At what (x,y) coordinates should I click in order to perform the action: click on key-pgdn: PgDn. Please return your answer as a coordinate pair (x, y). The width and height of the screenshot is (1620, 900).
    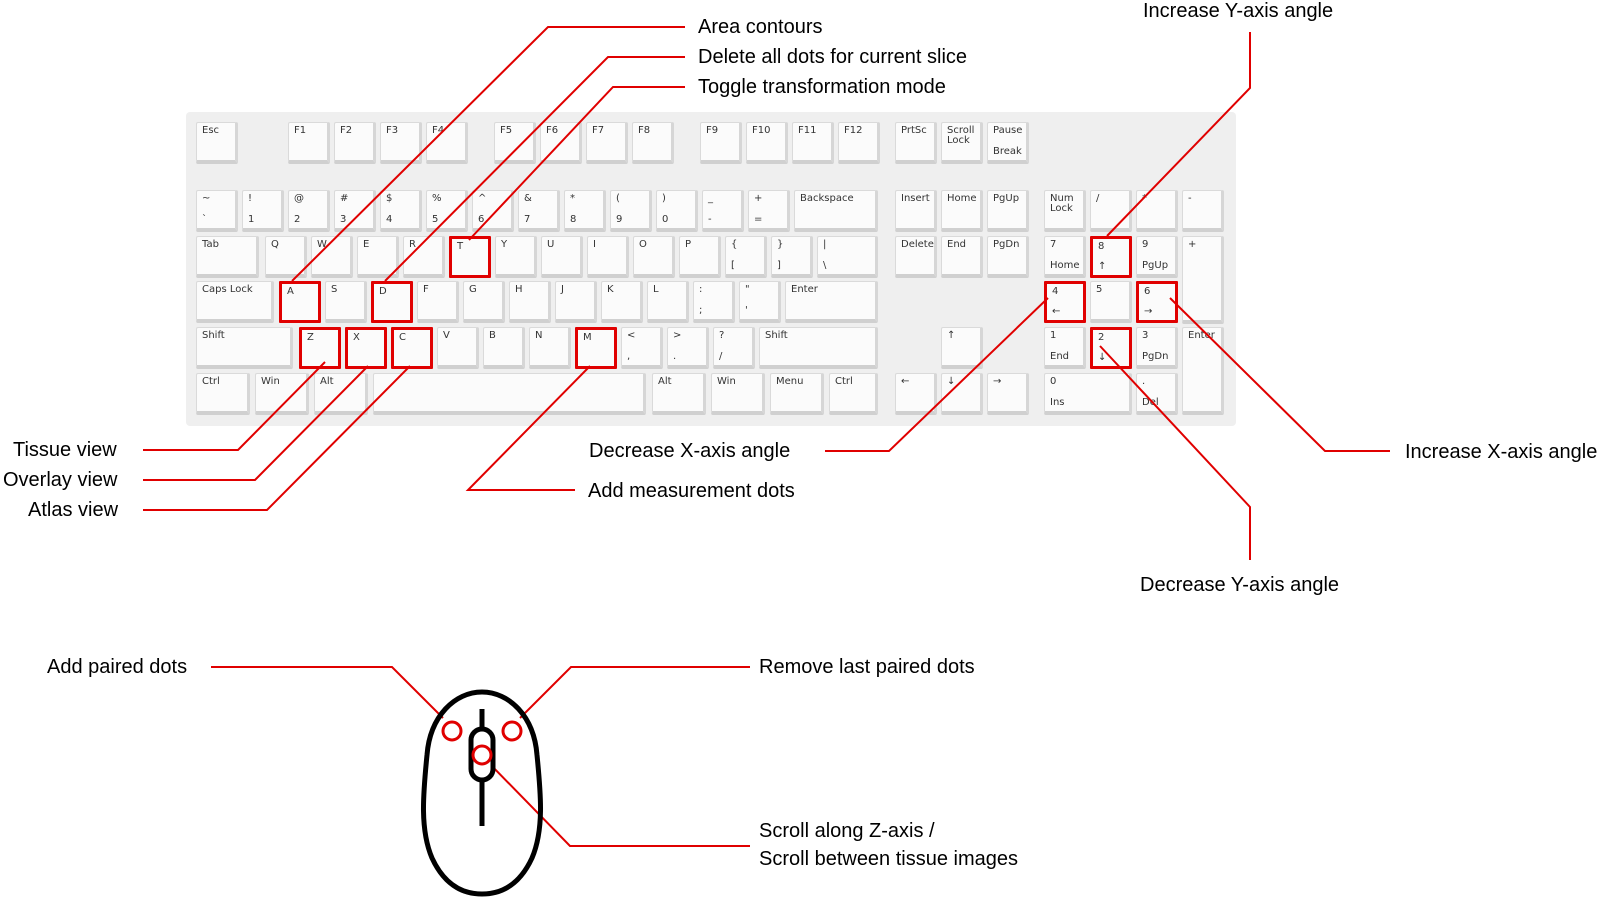
    Looking at the image, I should click on (1008, 257).